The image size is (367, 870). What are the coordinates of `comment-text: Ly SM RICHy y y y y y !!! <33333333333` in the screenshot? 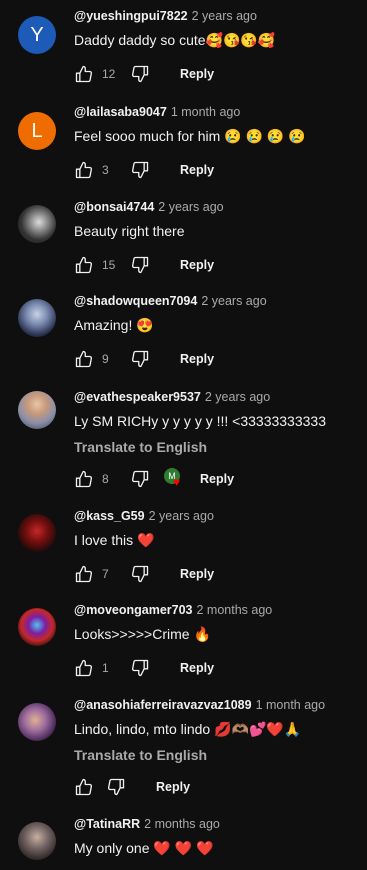 It's located at (200, 421).